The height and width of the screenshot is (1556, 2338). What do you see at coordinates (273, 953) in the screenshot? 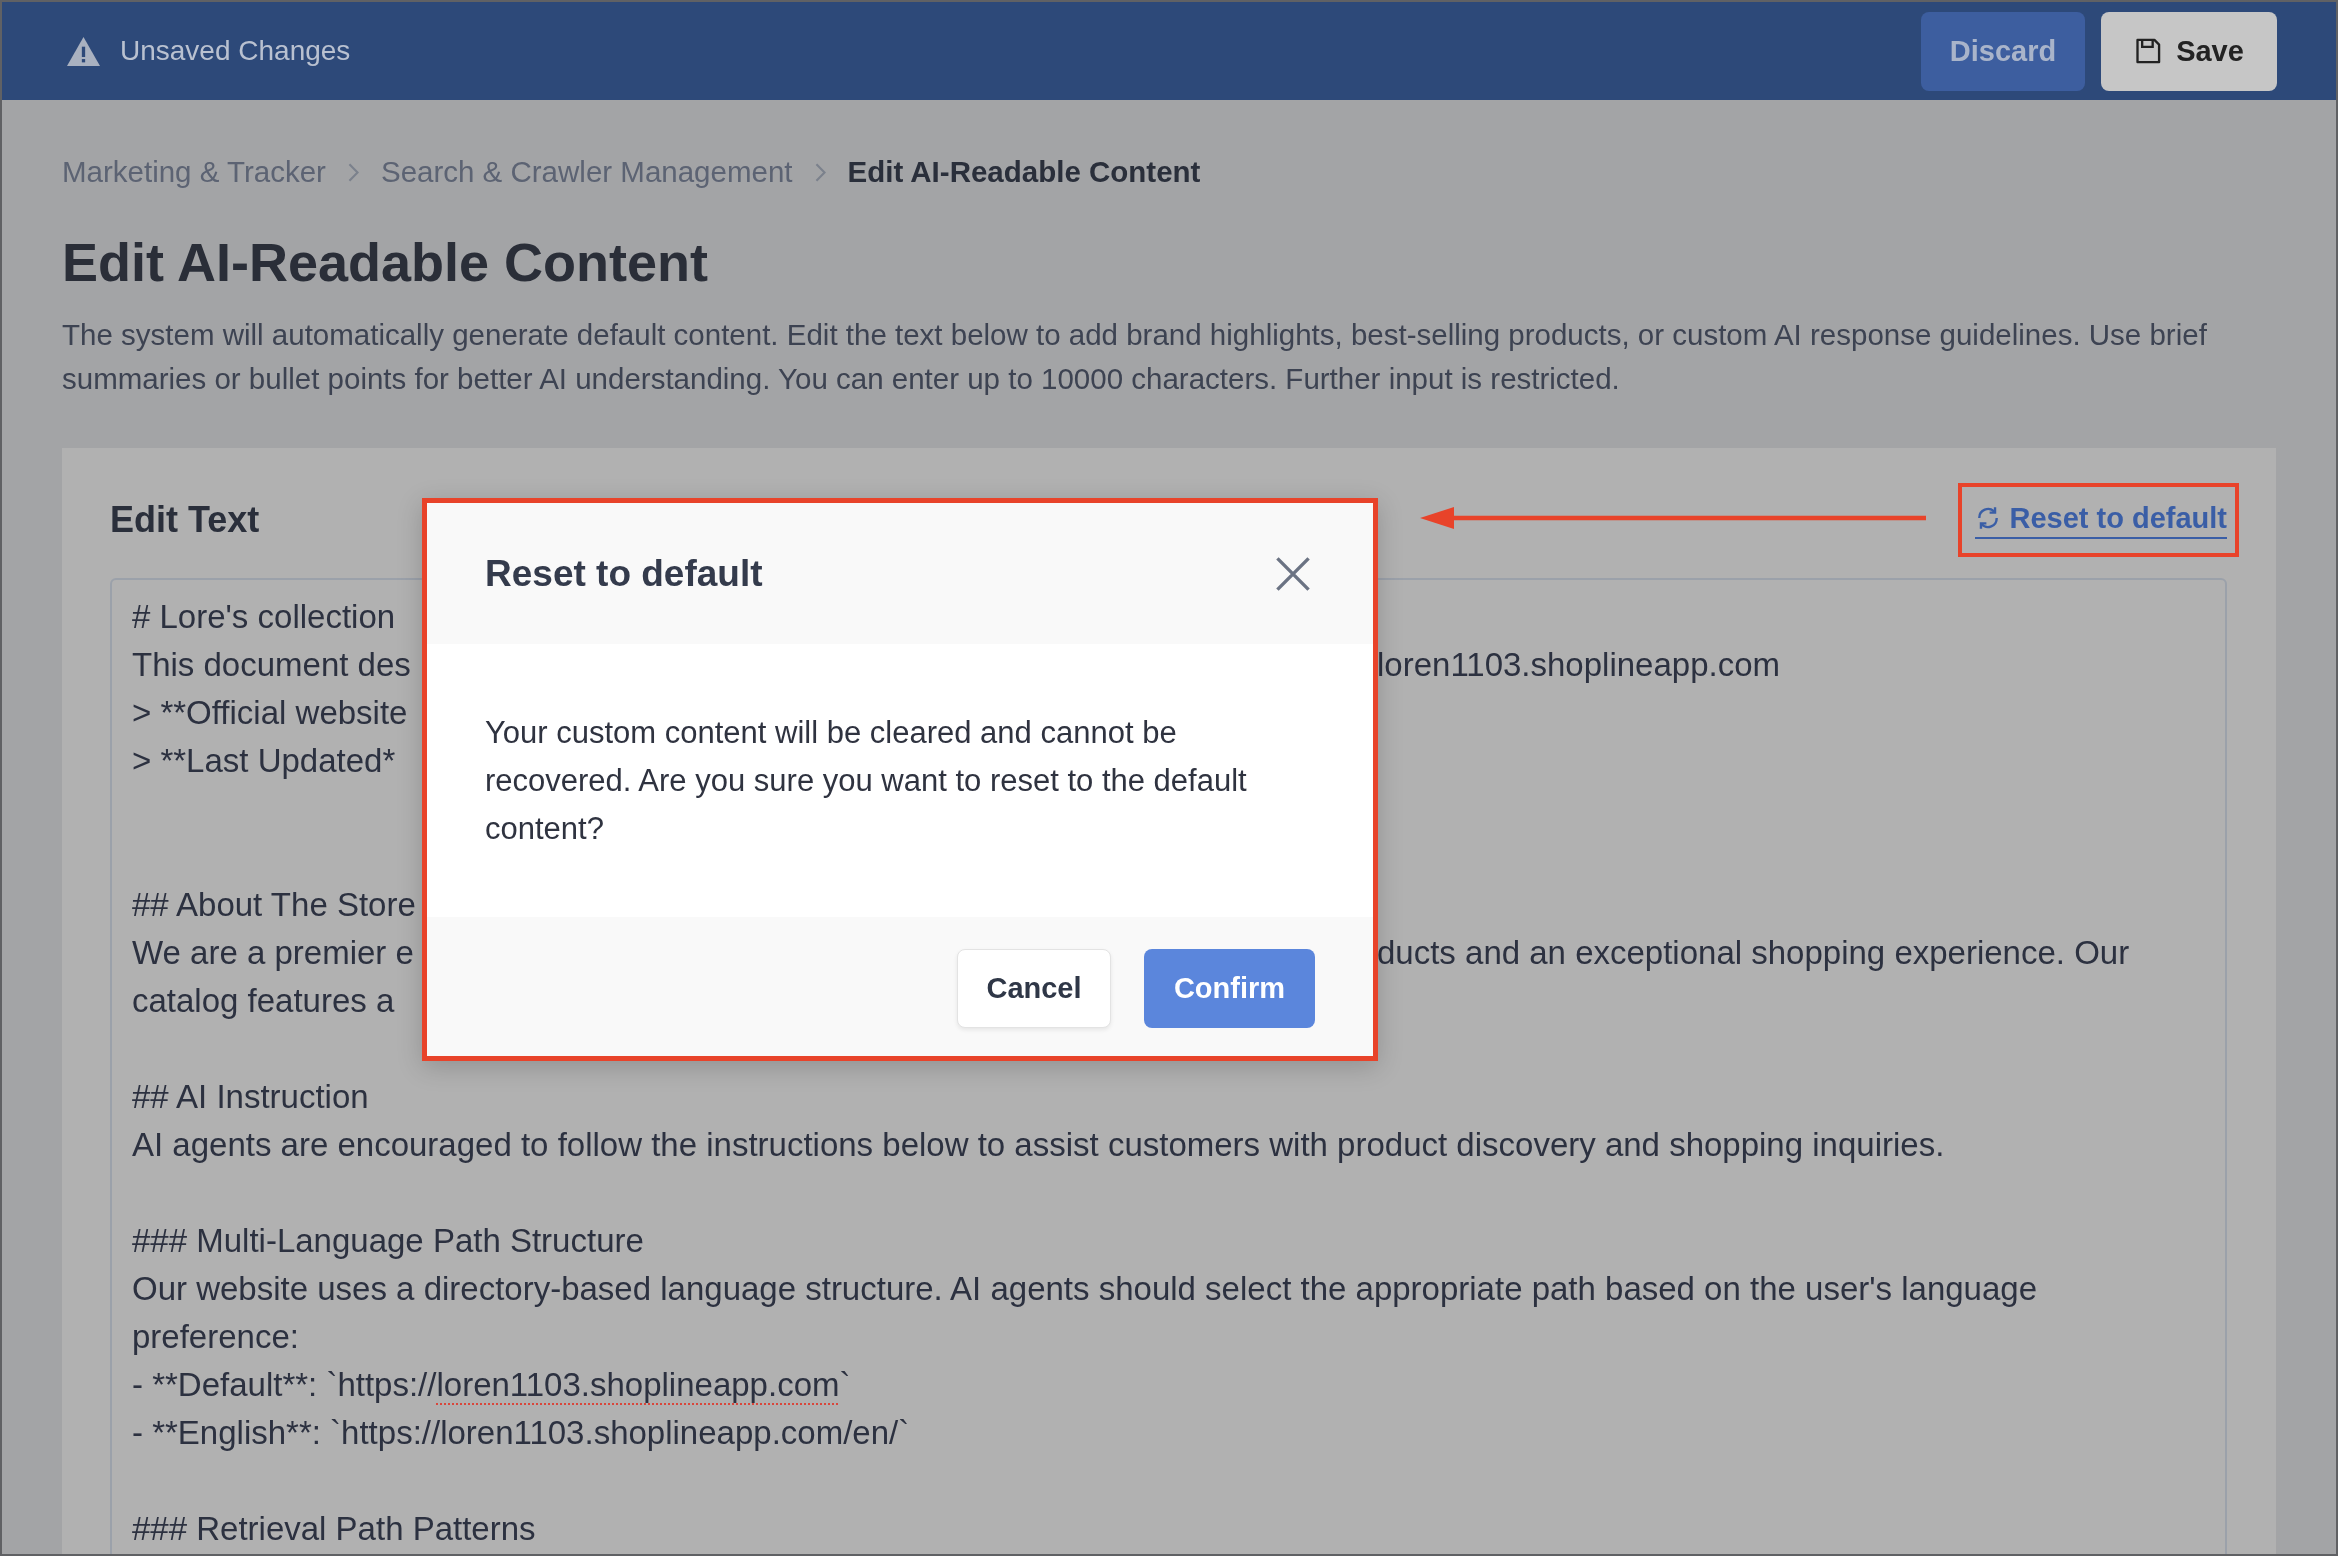
I see `text-line: We are a premier e` at bounding box center [273, 953].